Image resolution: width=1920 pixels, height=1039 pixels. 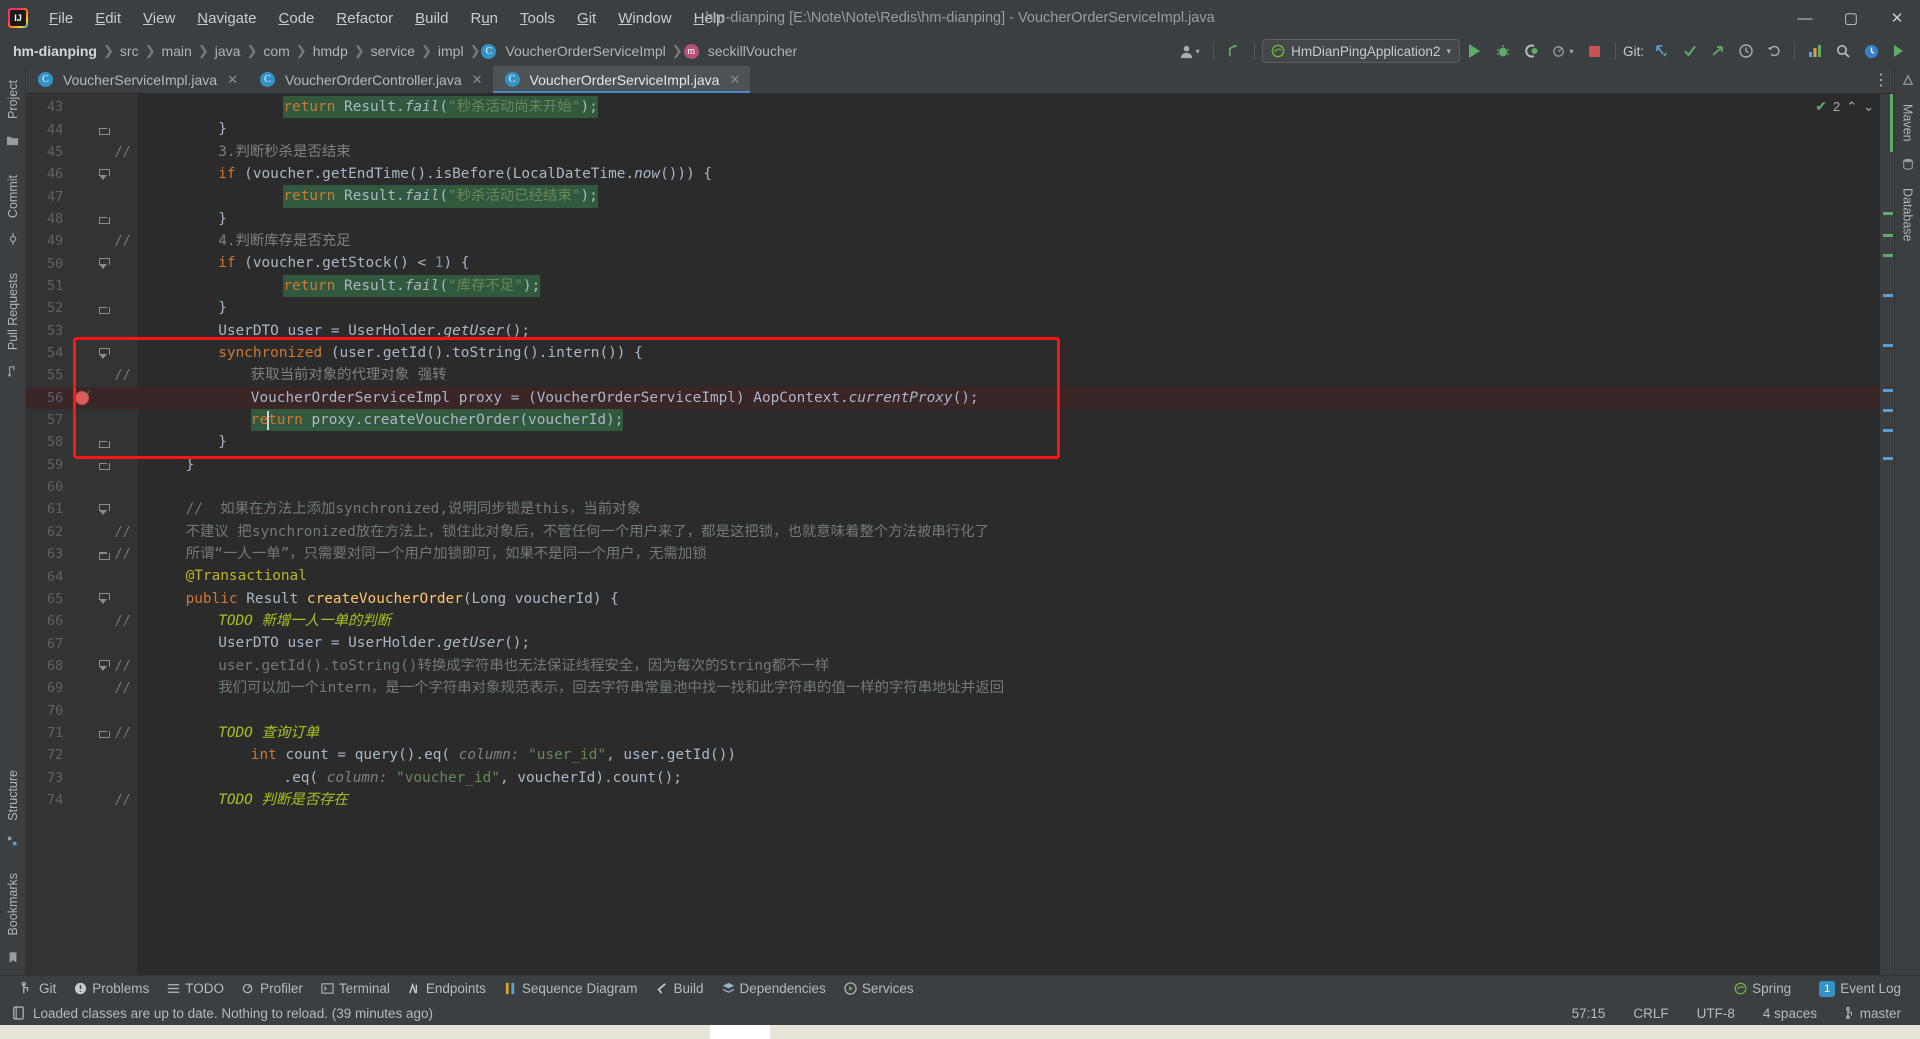 I want to click on bottom-tool-problems: Problems, so click(x=111, y=988).